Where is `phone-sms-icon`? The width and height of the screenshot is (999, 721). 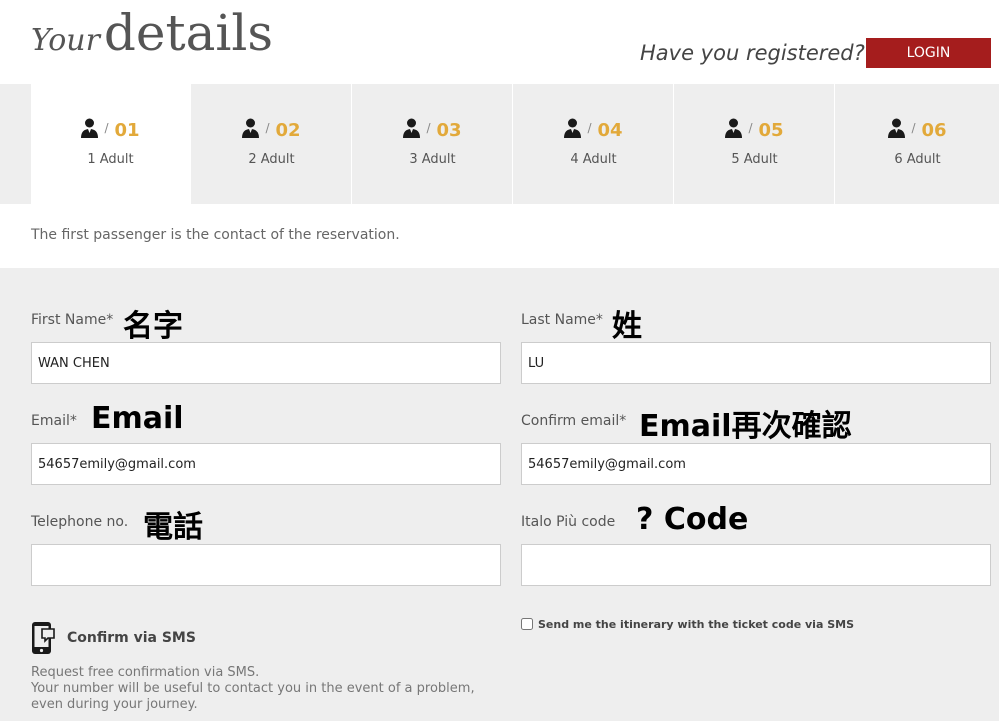 phone-sms-icon is located at coordinates (43, 638).